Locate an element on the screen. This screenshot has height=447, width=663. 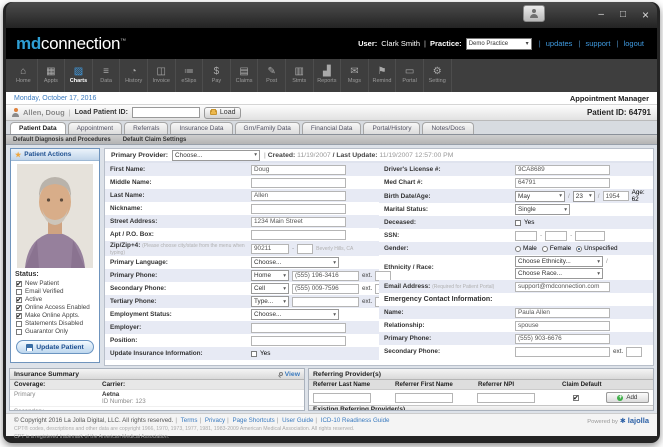
tertiary-phone-input is located at coordinates (325, 301).